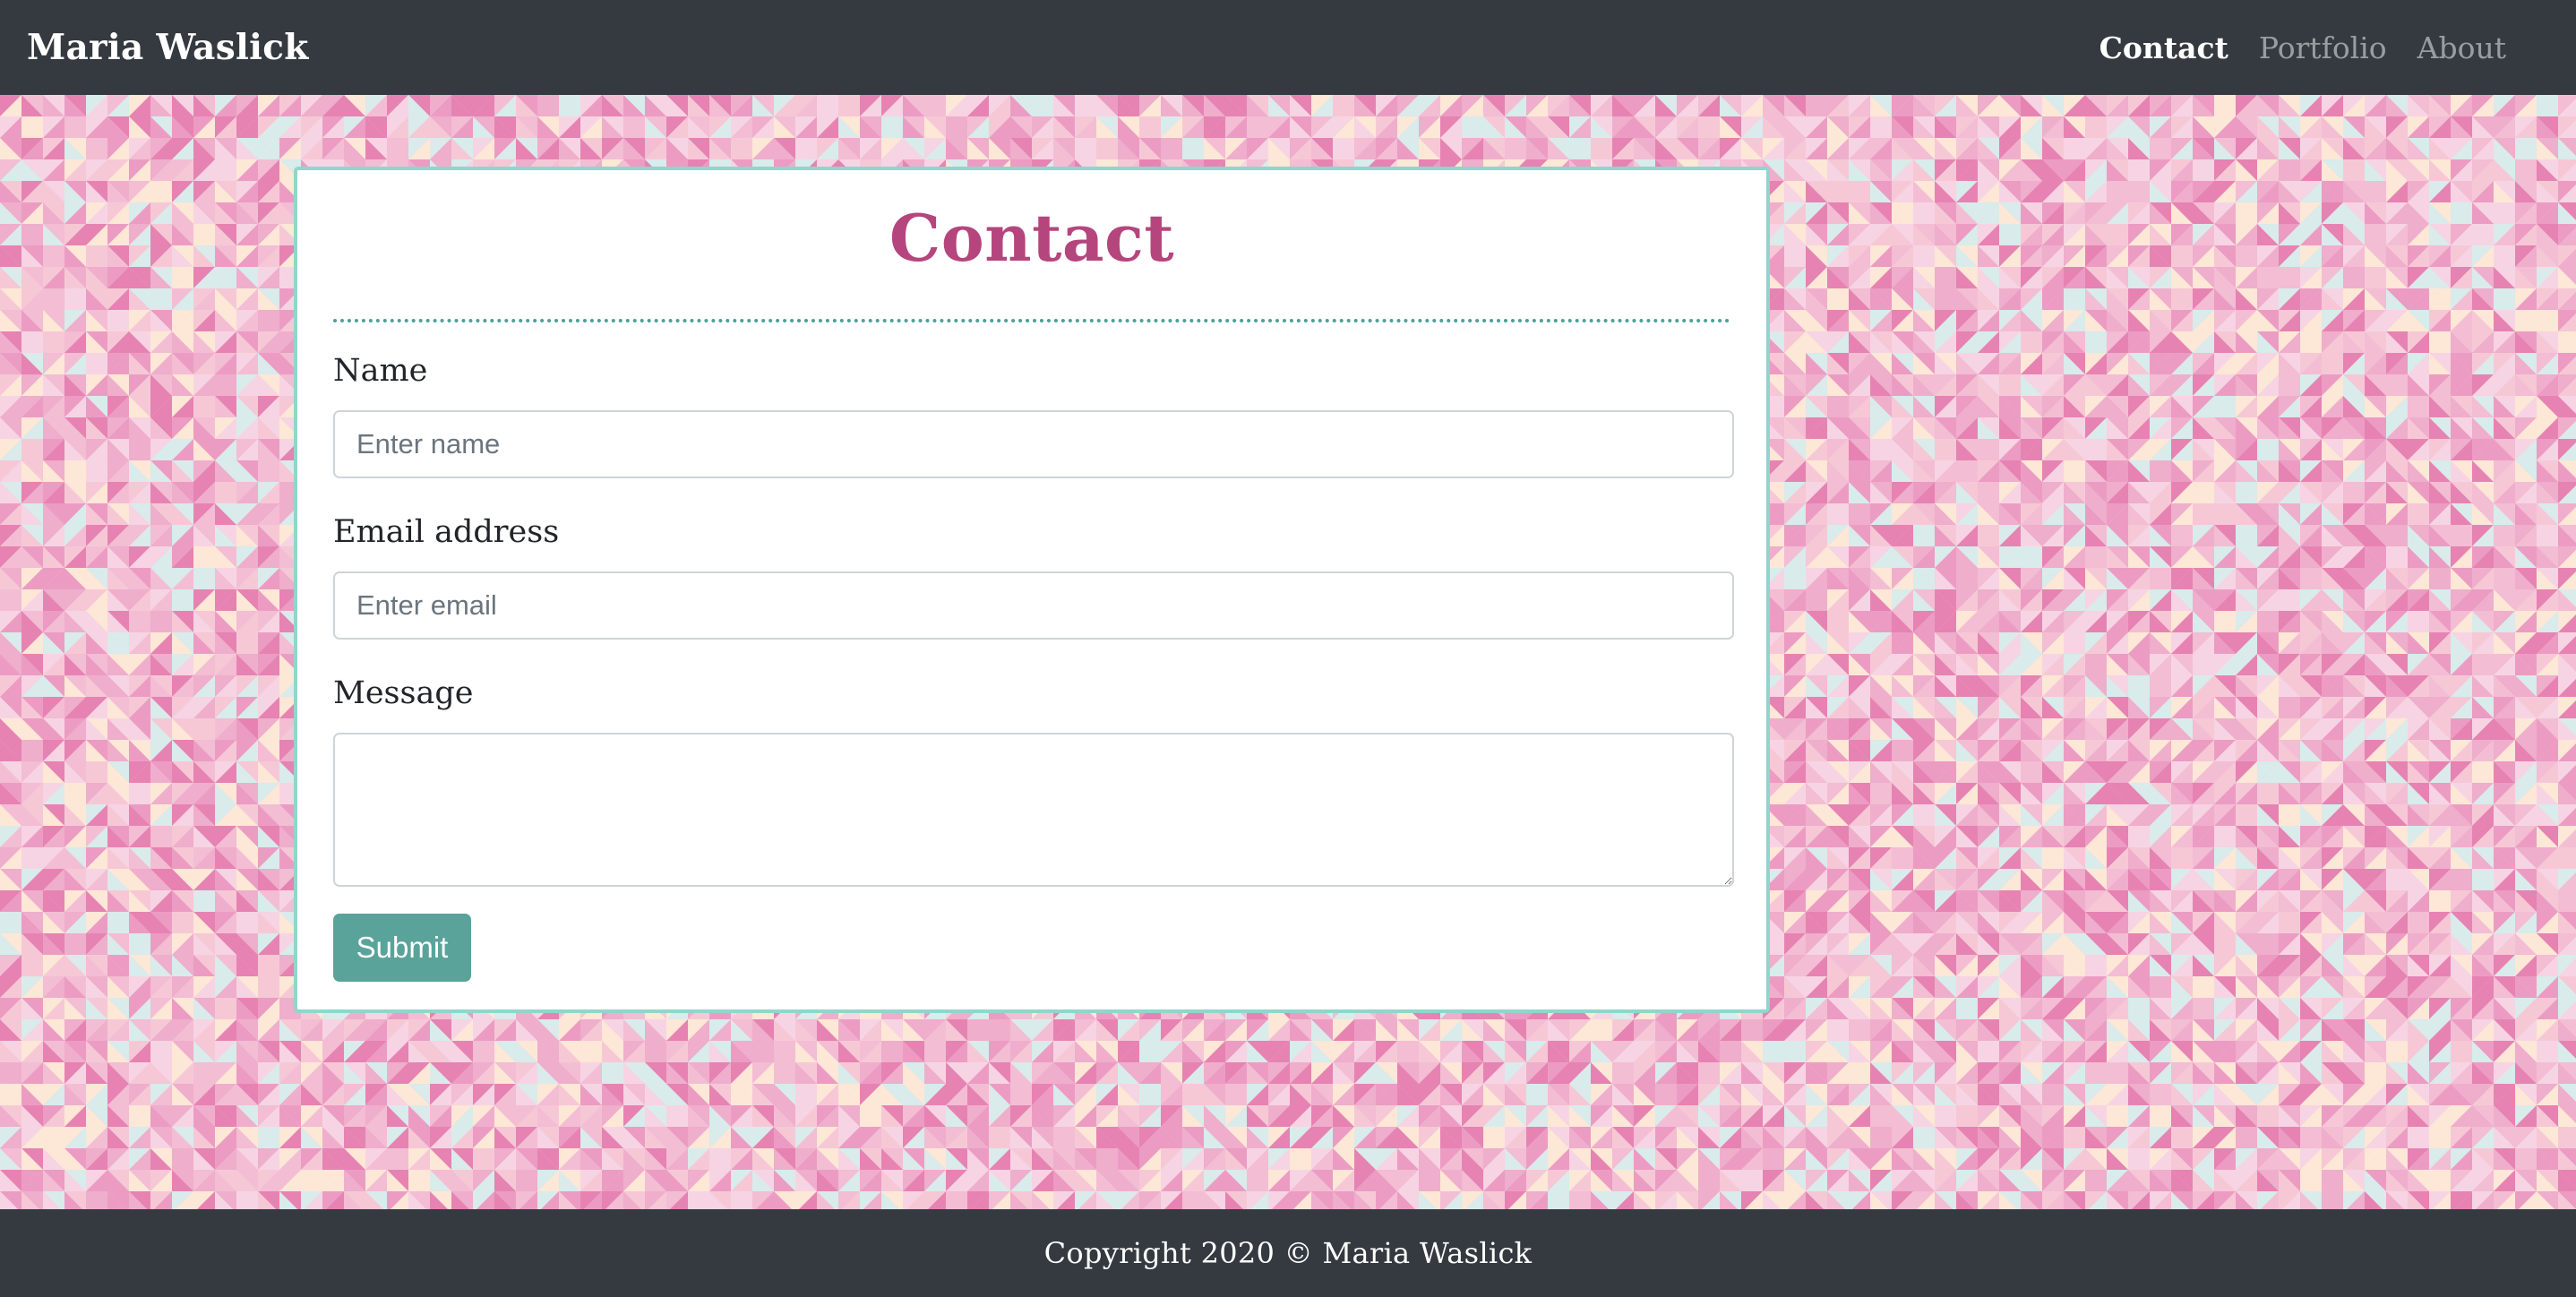  I want to click on top-navbar: Maria Waslick Contact Portfolio About, so click(1288, 47).